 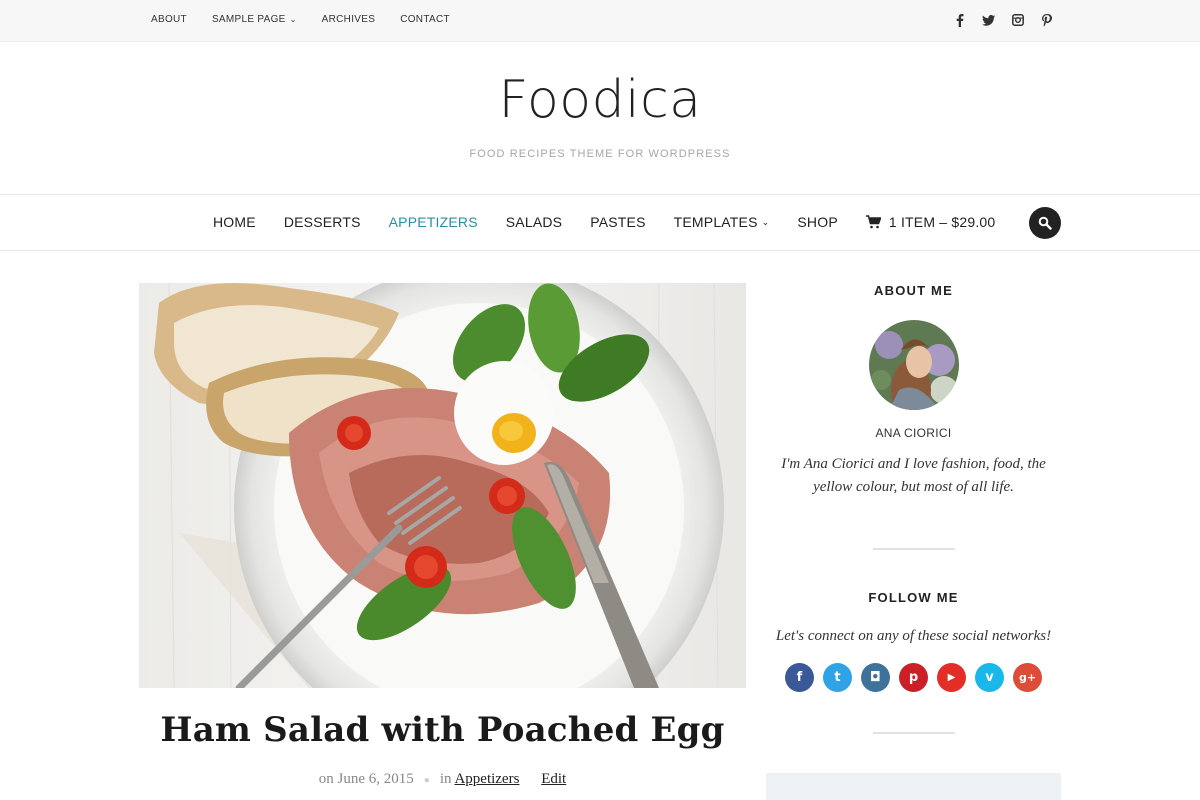 What do you see at coordinates (254, 19) in the screenshot?
I see `top-link-sample-page: SAMPLE PAGE ⌄` at bounding box center [254, 19].